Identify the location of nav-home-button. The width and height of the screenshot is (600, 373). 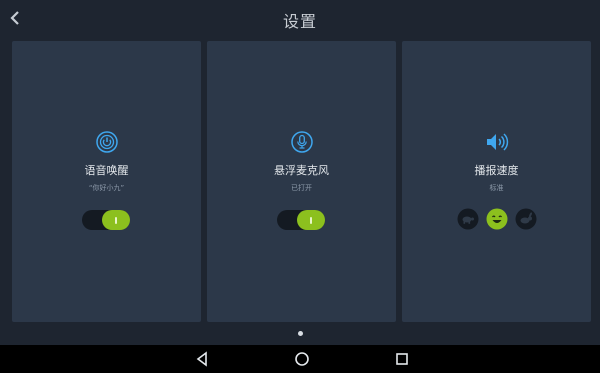
(302, 361).